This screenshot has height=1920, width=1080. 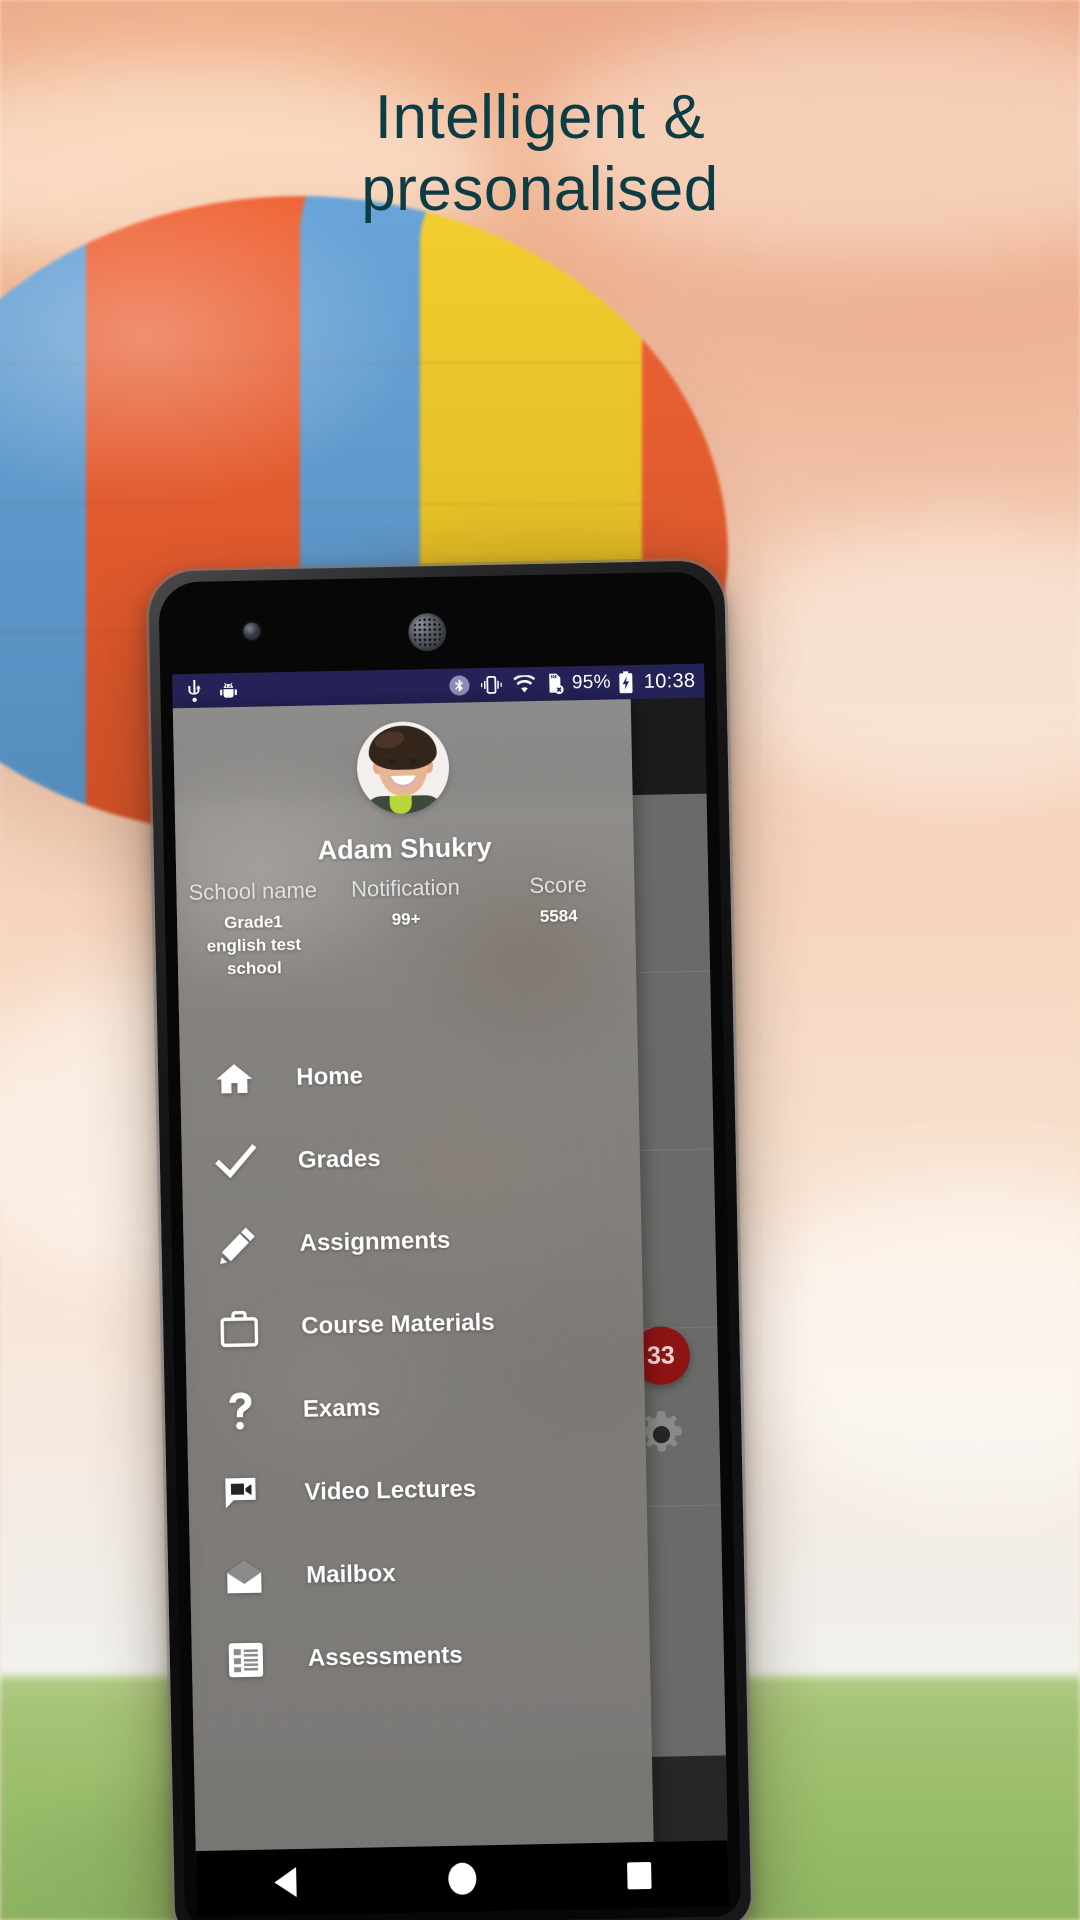 I want to click on check-icon, so click(x=235, y=1161).